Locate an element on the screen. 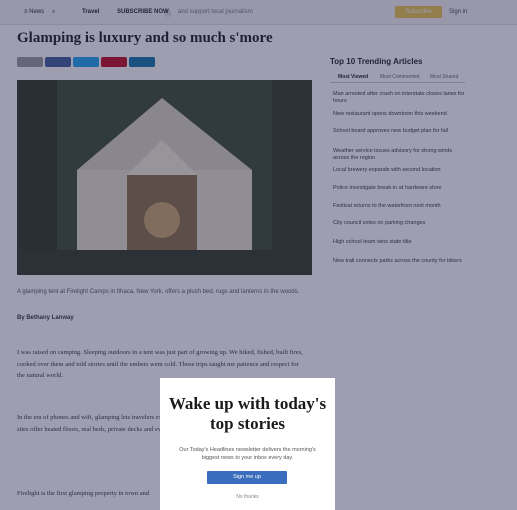 This screenshot has width=517, height=510. dismiss-link: No thanks is located at coordinates (247, 497).